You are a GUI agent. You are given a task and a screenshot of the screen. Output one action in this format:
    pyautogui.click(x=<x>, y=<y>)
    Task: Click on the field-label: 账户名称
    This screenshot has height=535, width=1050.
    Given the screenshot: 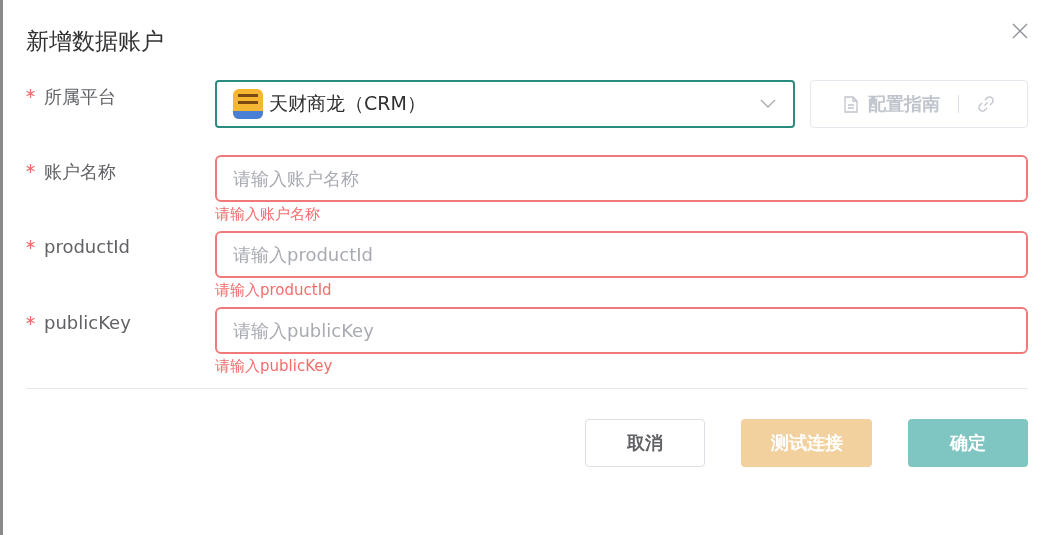 What is the action you would take?
    pyautogui.click(x=80, y=172)
    